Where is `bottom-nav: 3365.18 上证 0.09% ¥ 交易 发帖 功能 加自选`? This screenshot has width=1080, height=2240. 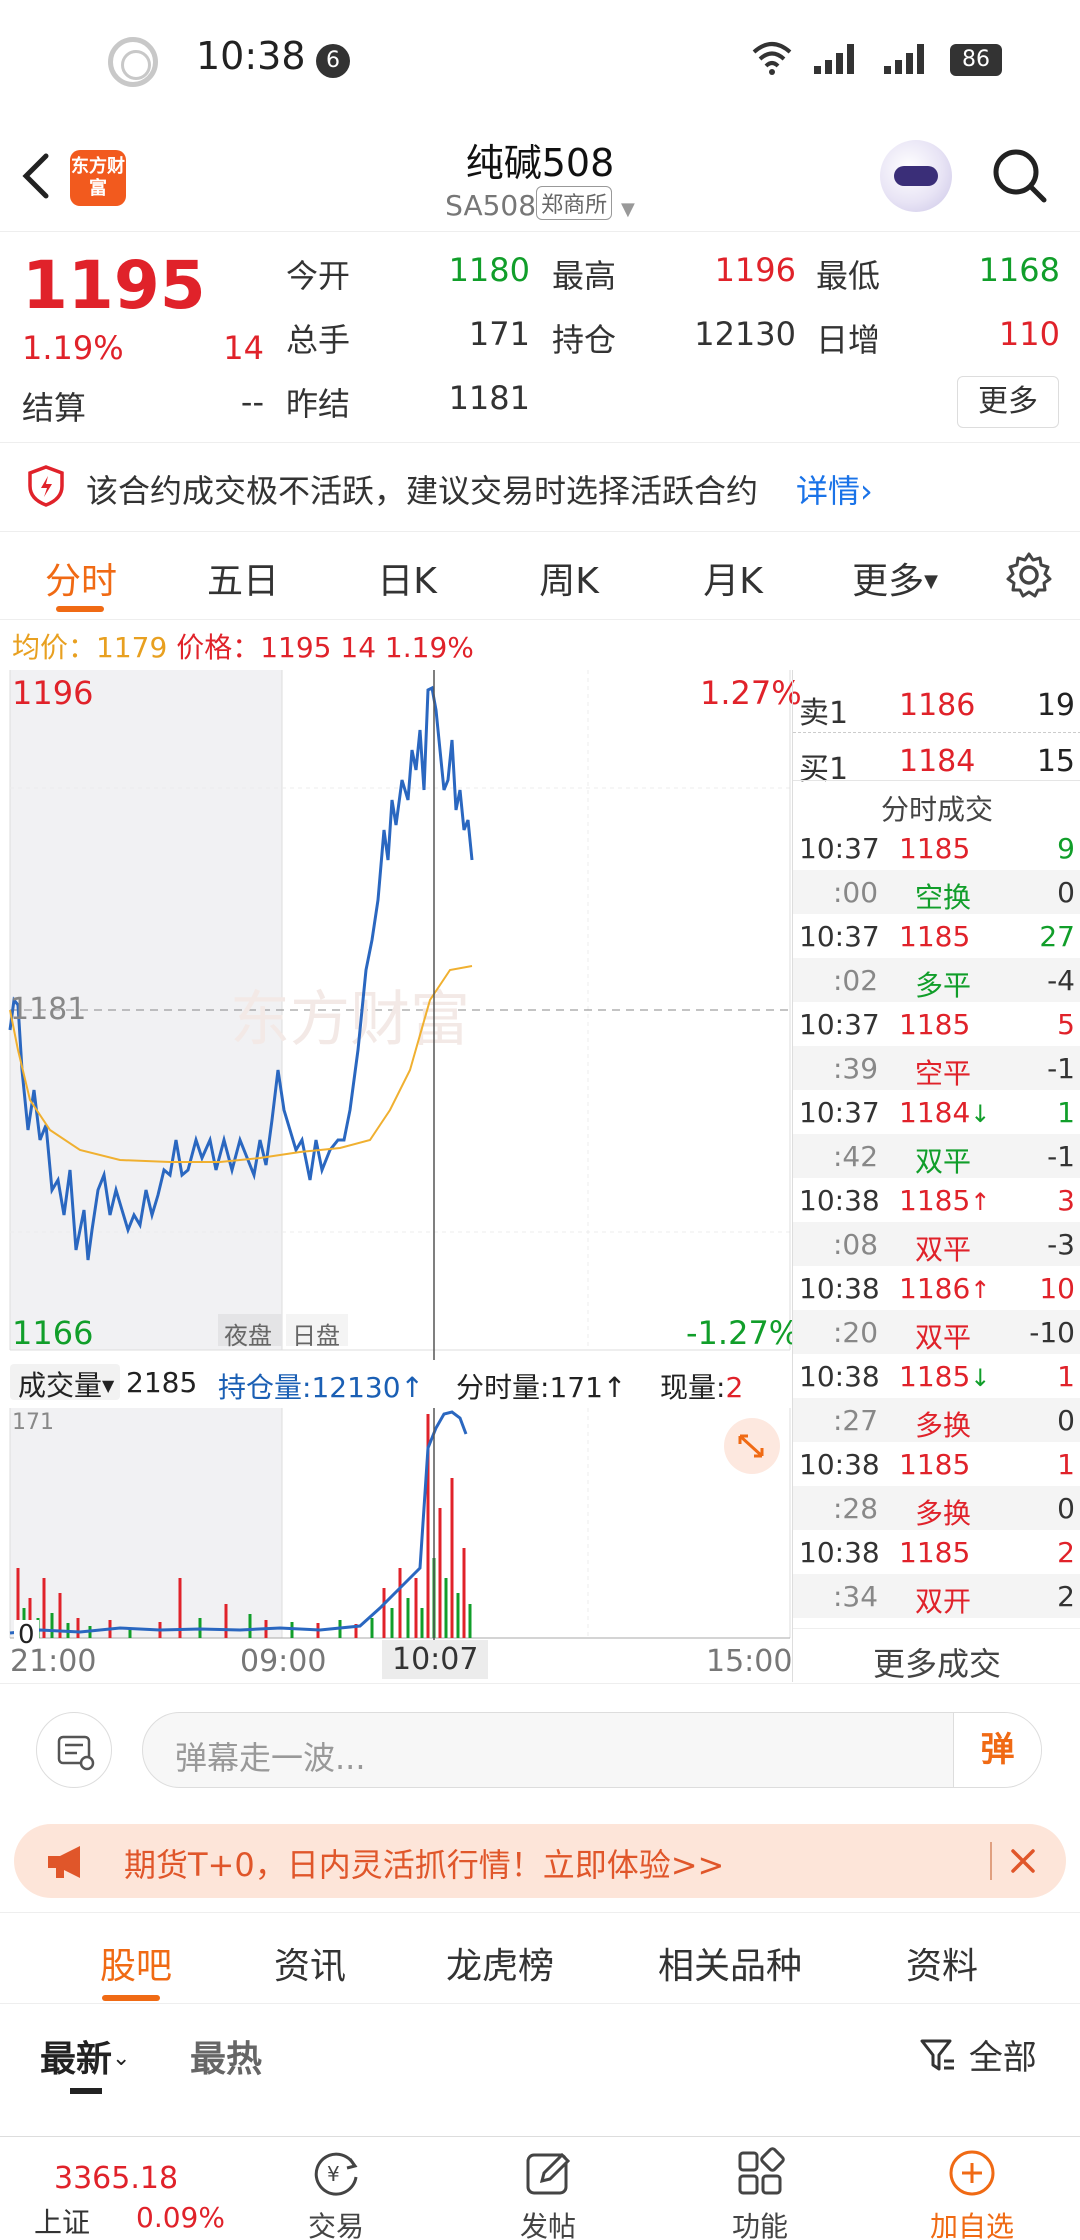 bottom-nav: 3365.18 上证 0.09% ¥ 交易 发帖 功能 加自选 is located at coordinates (540, 2188).